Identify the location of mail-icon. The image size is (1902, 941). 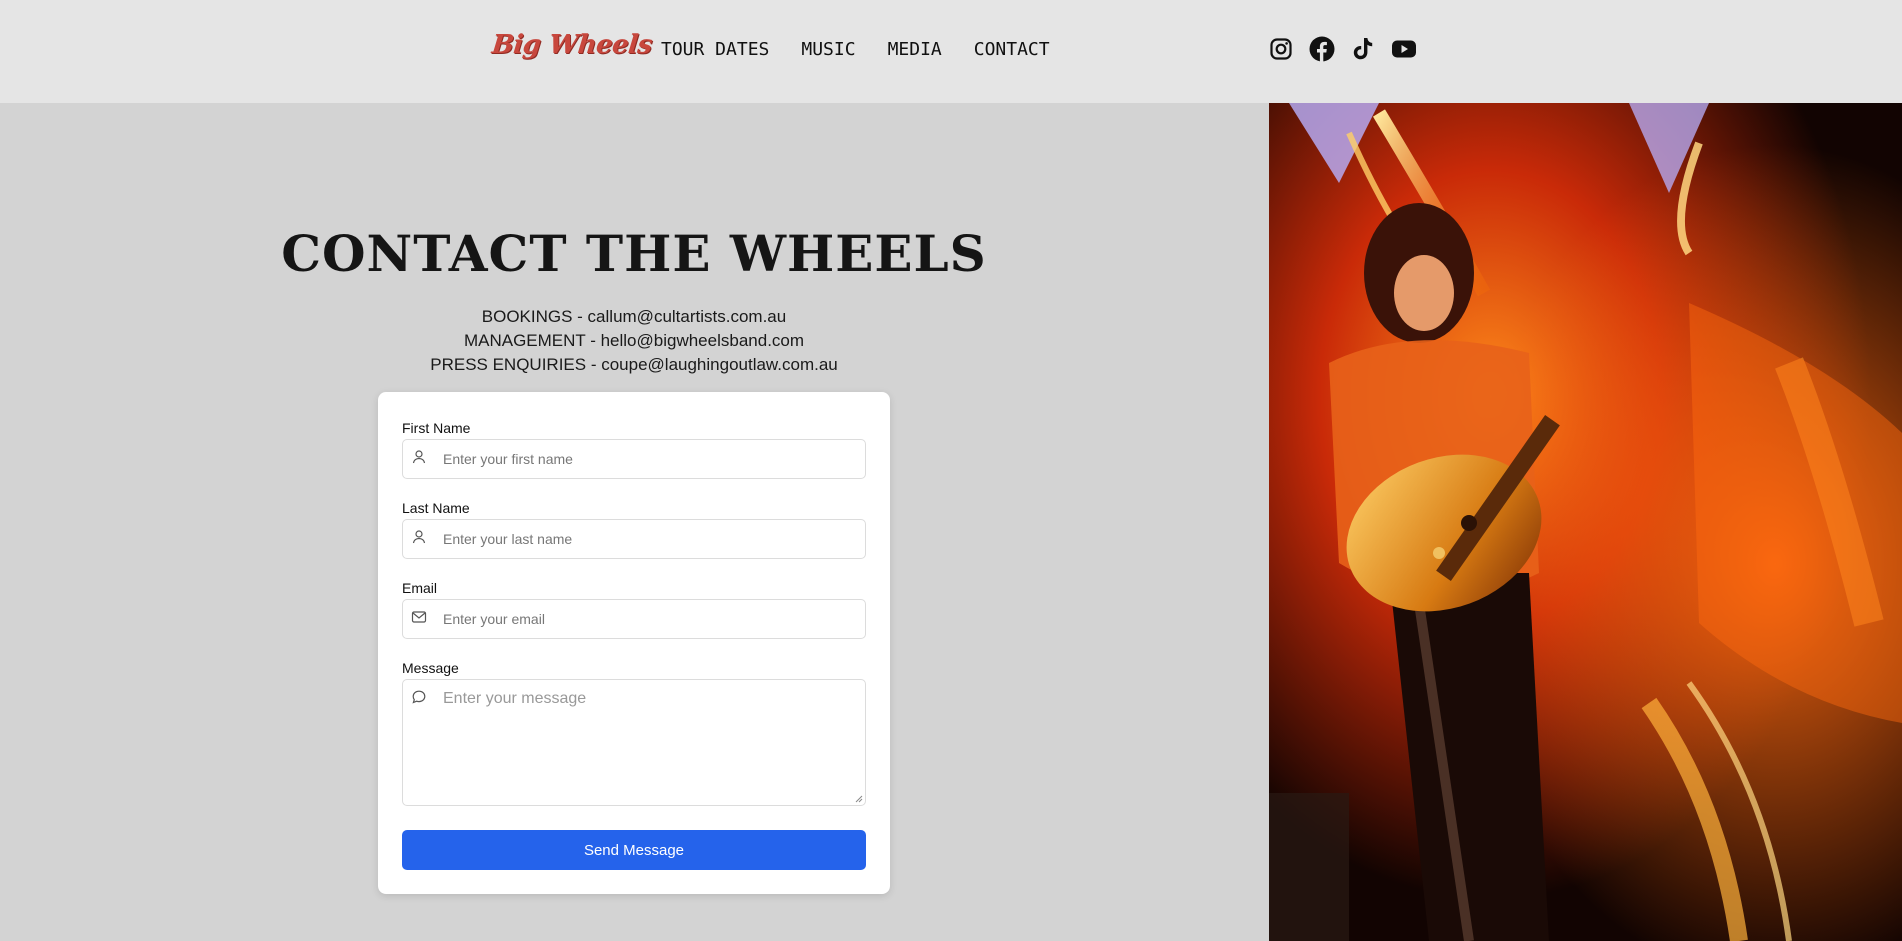
(419, 617).